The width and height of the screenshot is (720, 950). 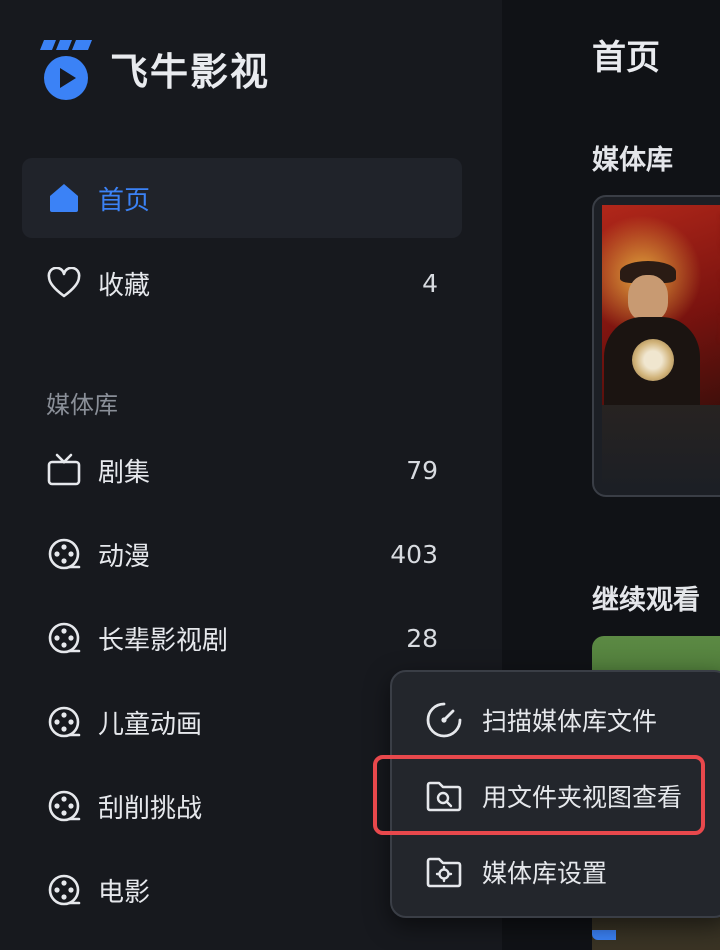 I want to click on media-library-section-label: 媒体库, so click(x=82, y=405).